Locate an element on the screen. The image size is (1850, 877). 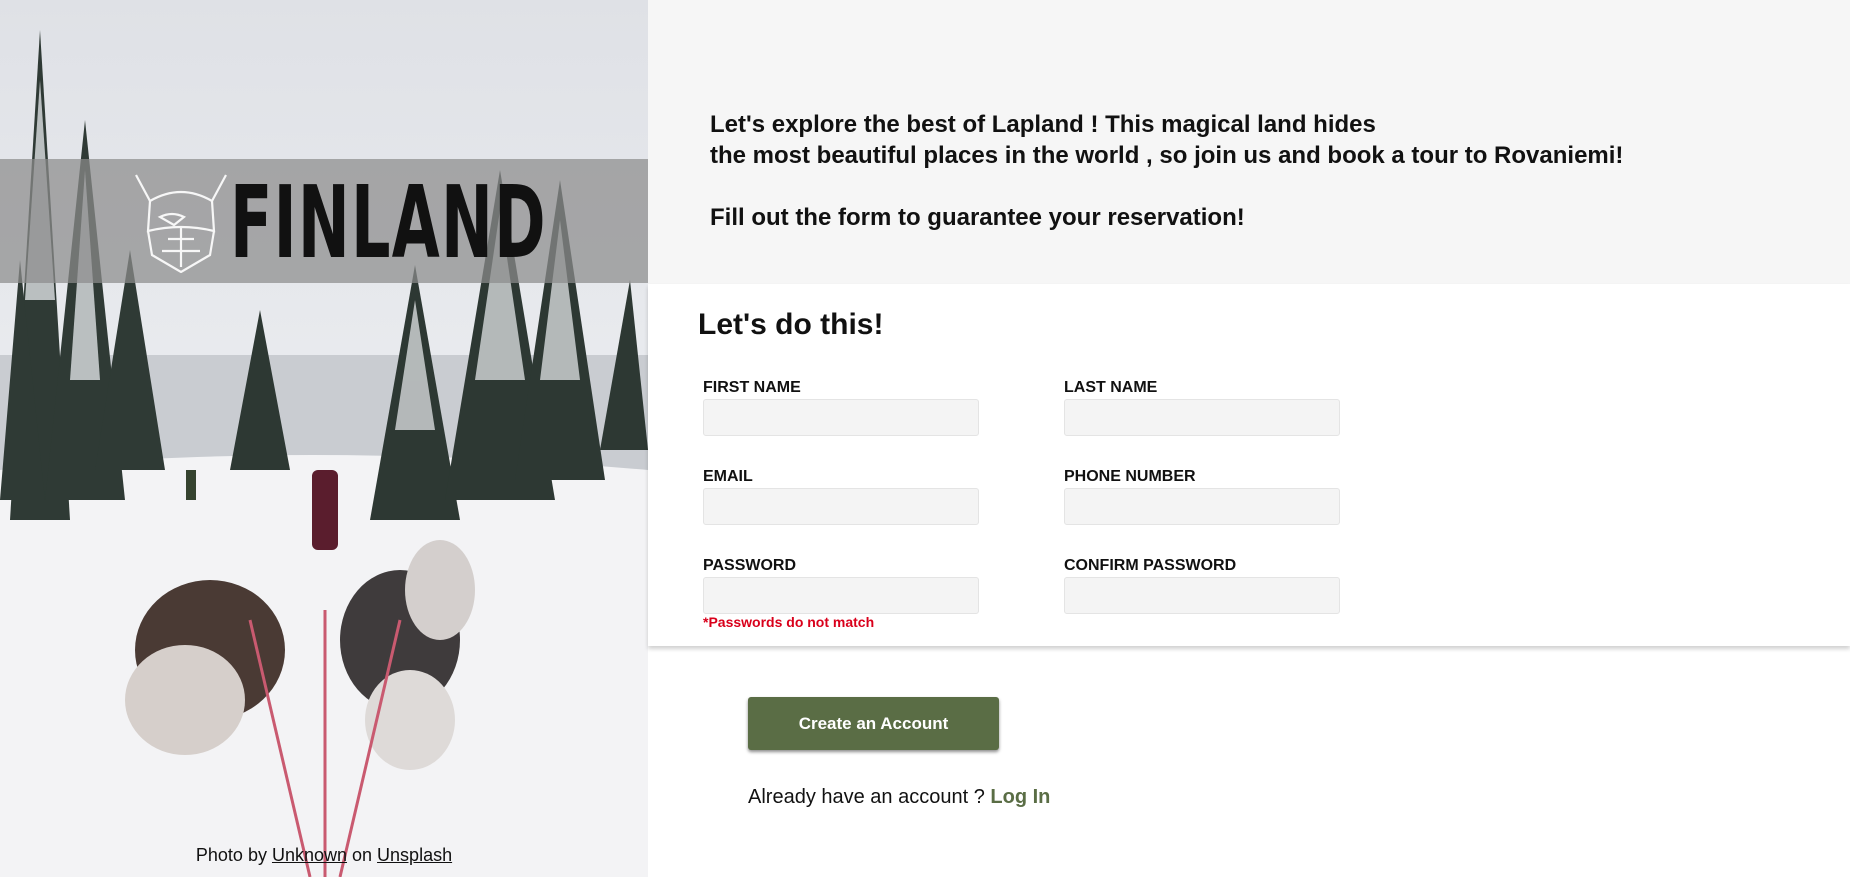
email-group: EMAIL is located at coordinates (841, 496).